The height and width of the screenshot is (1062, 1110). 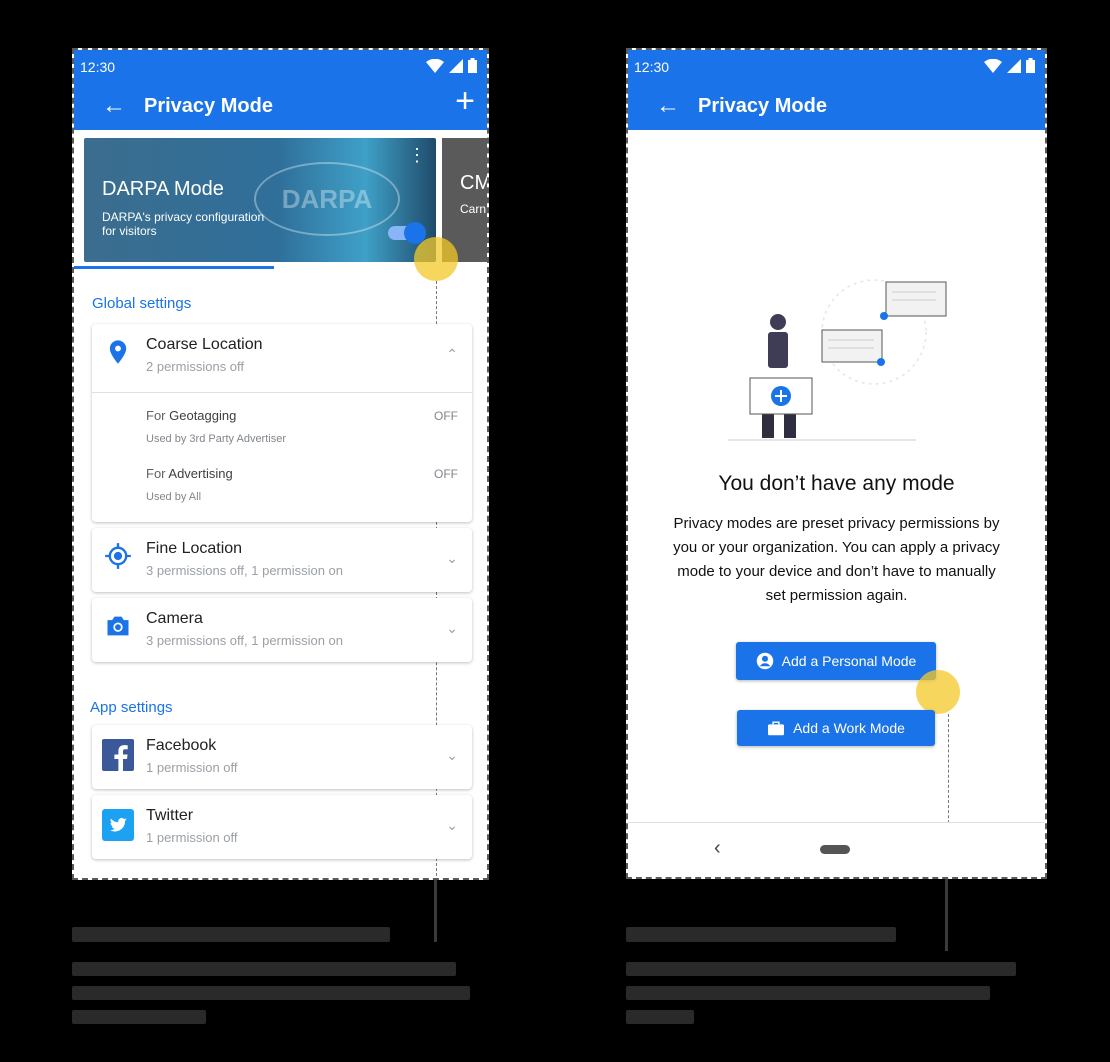 What do you see at coordinates (118, 352) in the screenshot?
I see `location-pin-icon` at bounding box center [118, 352].